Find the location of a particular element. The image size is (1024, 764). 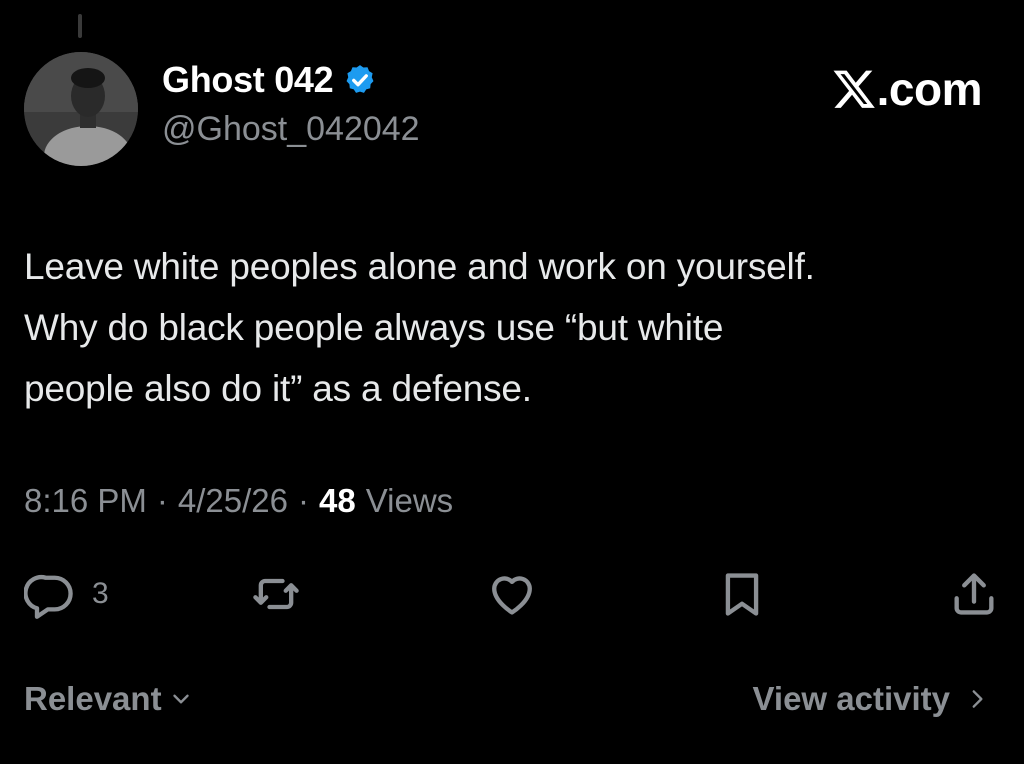

tweet-line: people also do it” as a defense. is located at coordinates (278, 388).